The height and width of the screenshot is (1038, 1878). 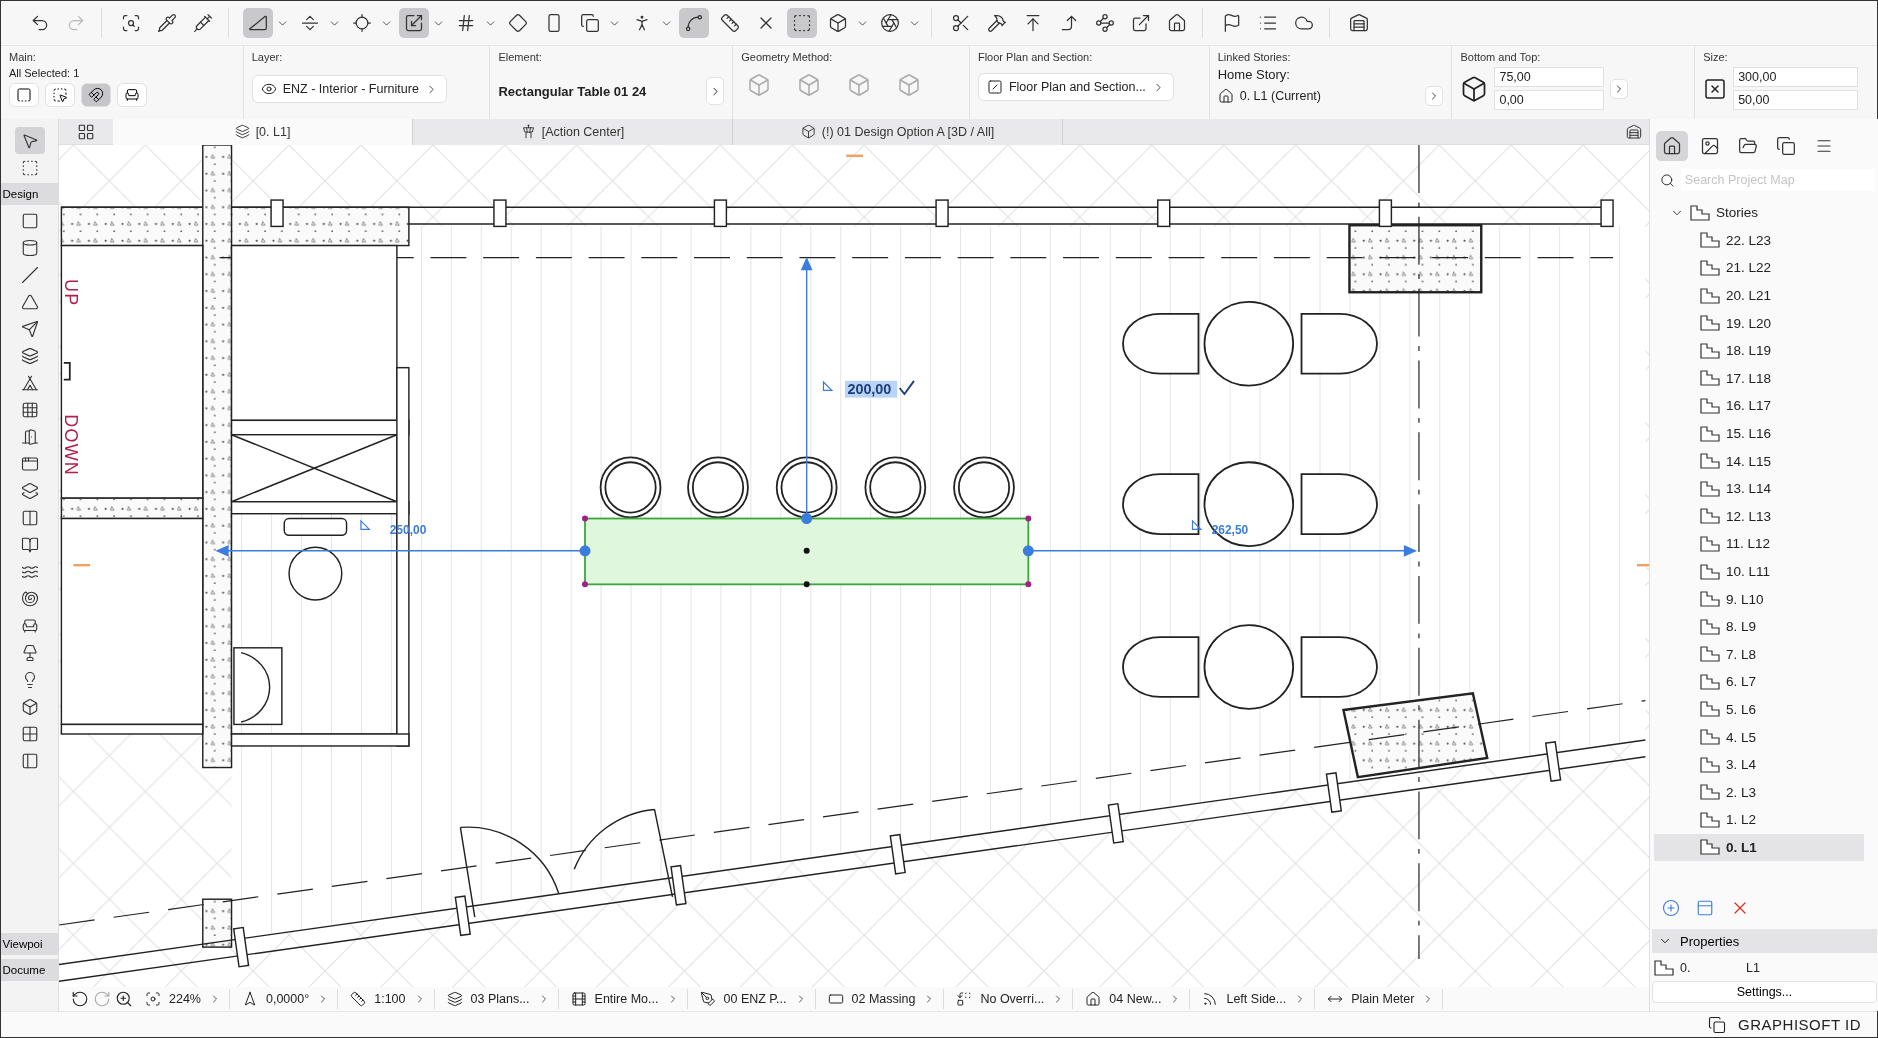 What do you see at coordinates (573, 131) in the screenshot?
I see `view-tab: [Action Center]` at bounding box center [573, 131].